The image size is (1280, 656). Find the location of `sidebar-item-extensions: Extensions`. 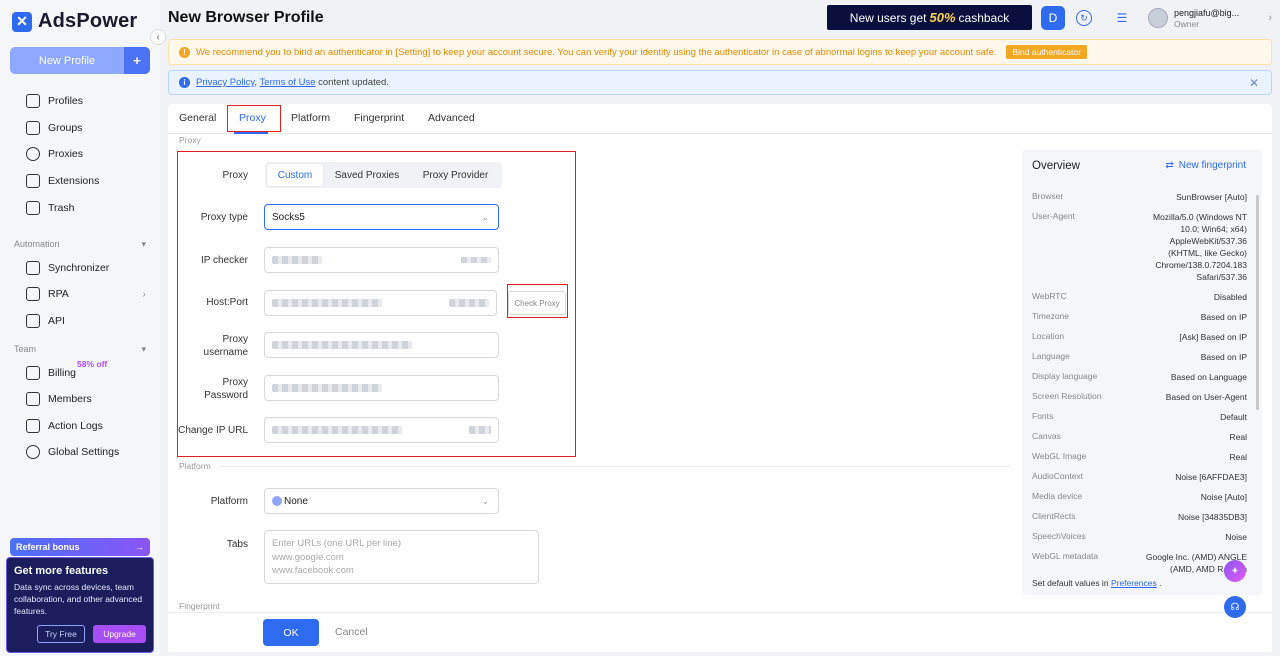

sidebar-item-extensions: Extensions is located at coordinates (62, 181).